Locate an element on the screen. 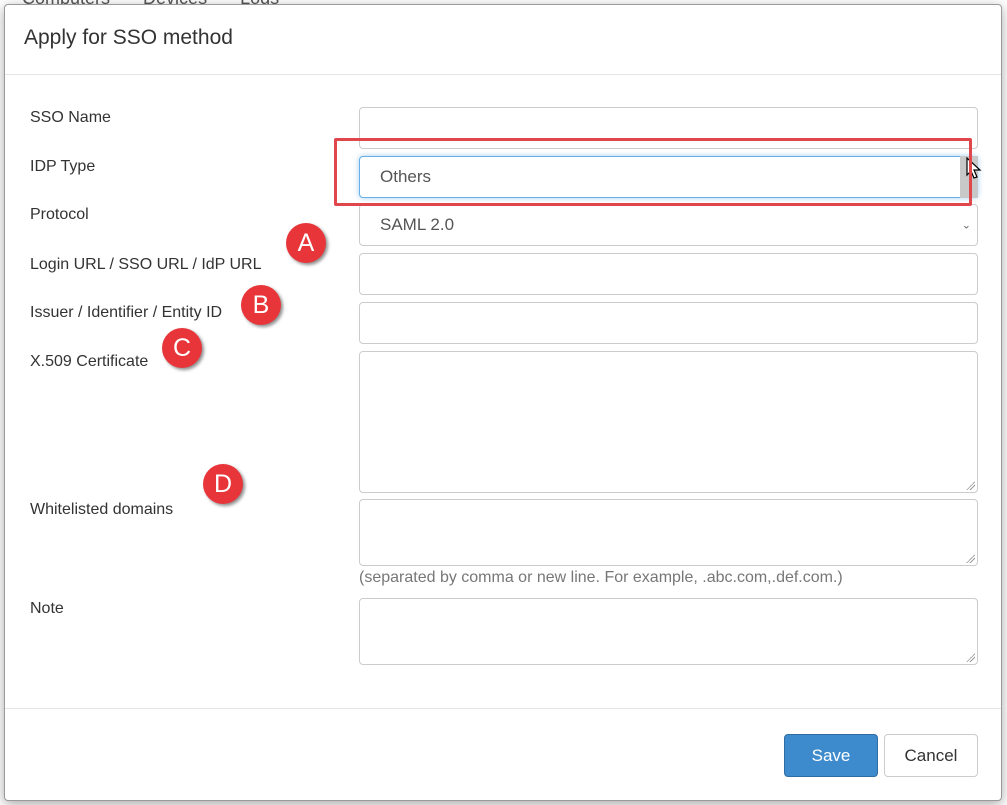  whitelisted-textarea is located at coordinates (668, 532).